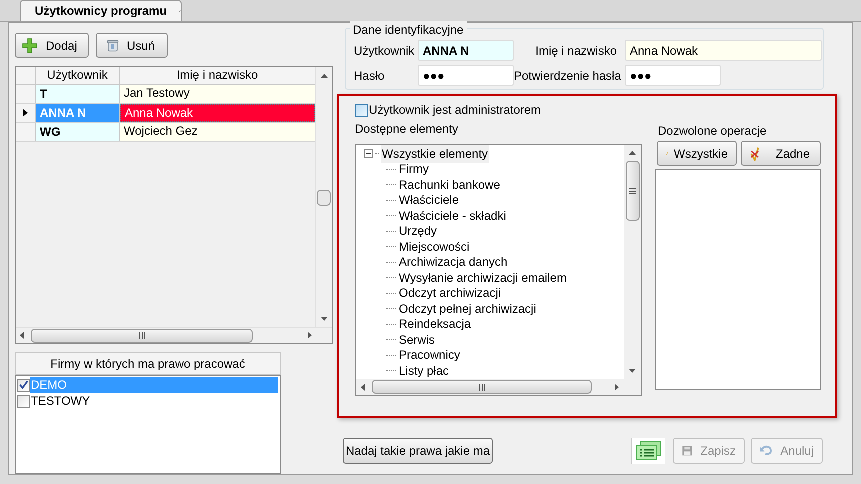  Describe the element at coordinates (101, 10) in the screenshot. I see `tab: Użytkownicy programu` at that location.